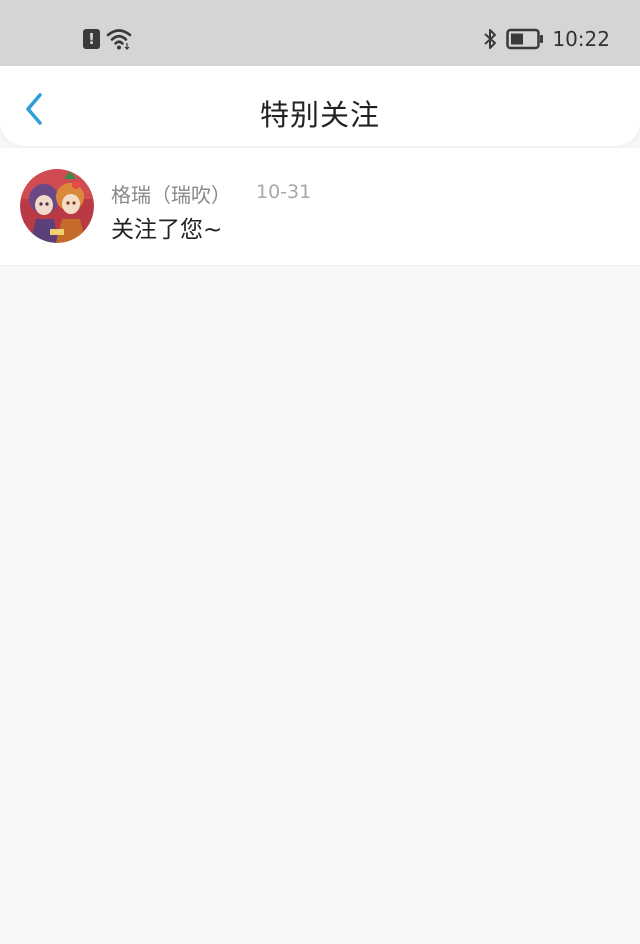 The width and height of the screenshot is (640, 944). What do you see at coordinates (581, 39) in the screenshot?
I see `clock: 10:22` at bounding box center [581, 39].